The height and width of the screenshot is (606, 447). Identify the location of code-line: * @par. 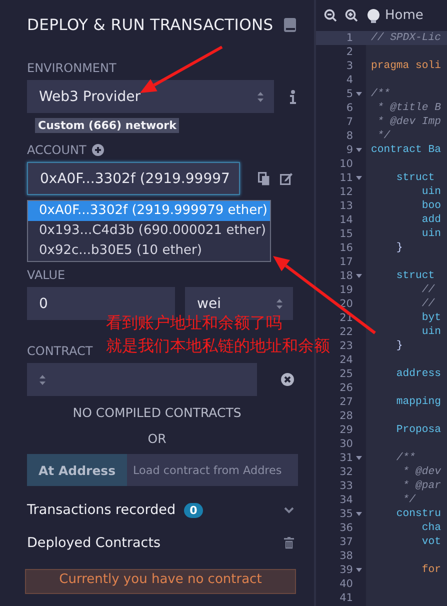
(421, 486).